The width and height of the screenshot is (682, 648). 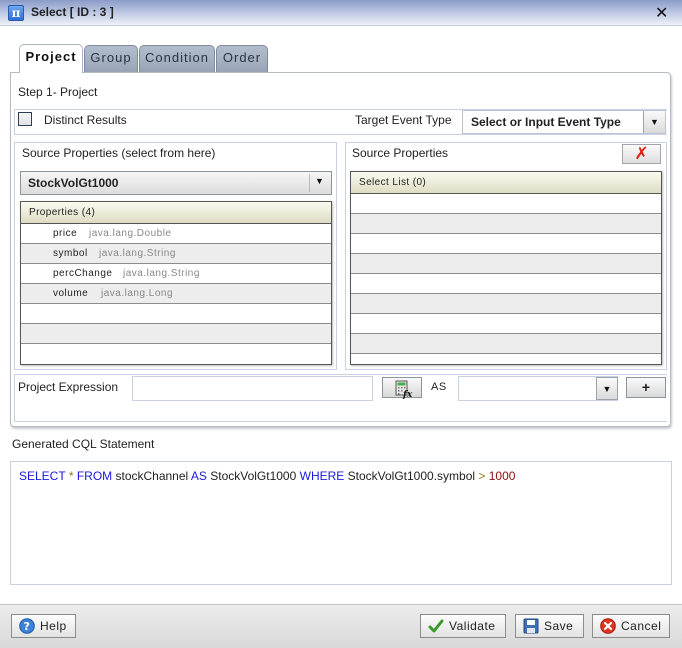 What do you see at coordinates (137, 293) in the screenshot?
I see `property-type: java.lang.Long` at bounding box center [137, 293].